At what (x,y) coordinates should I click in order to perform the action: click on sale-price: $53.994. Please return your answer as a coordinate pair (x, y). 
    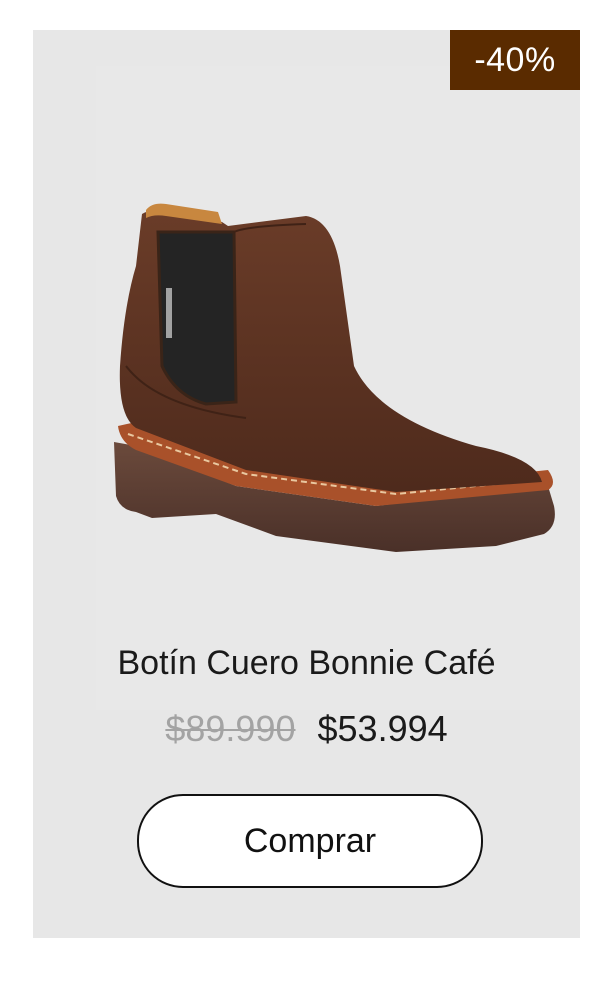
    Looking at the image, I should click on (382, 728).